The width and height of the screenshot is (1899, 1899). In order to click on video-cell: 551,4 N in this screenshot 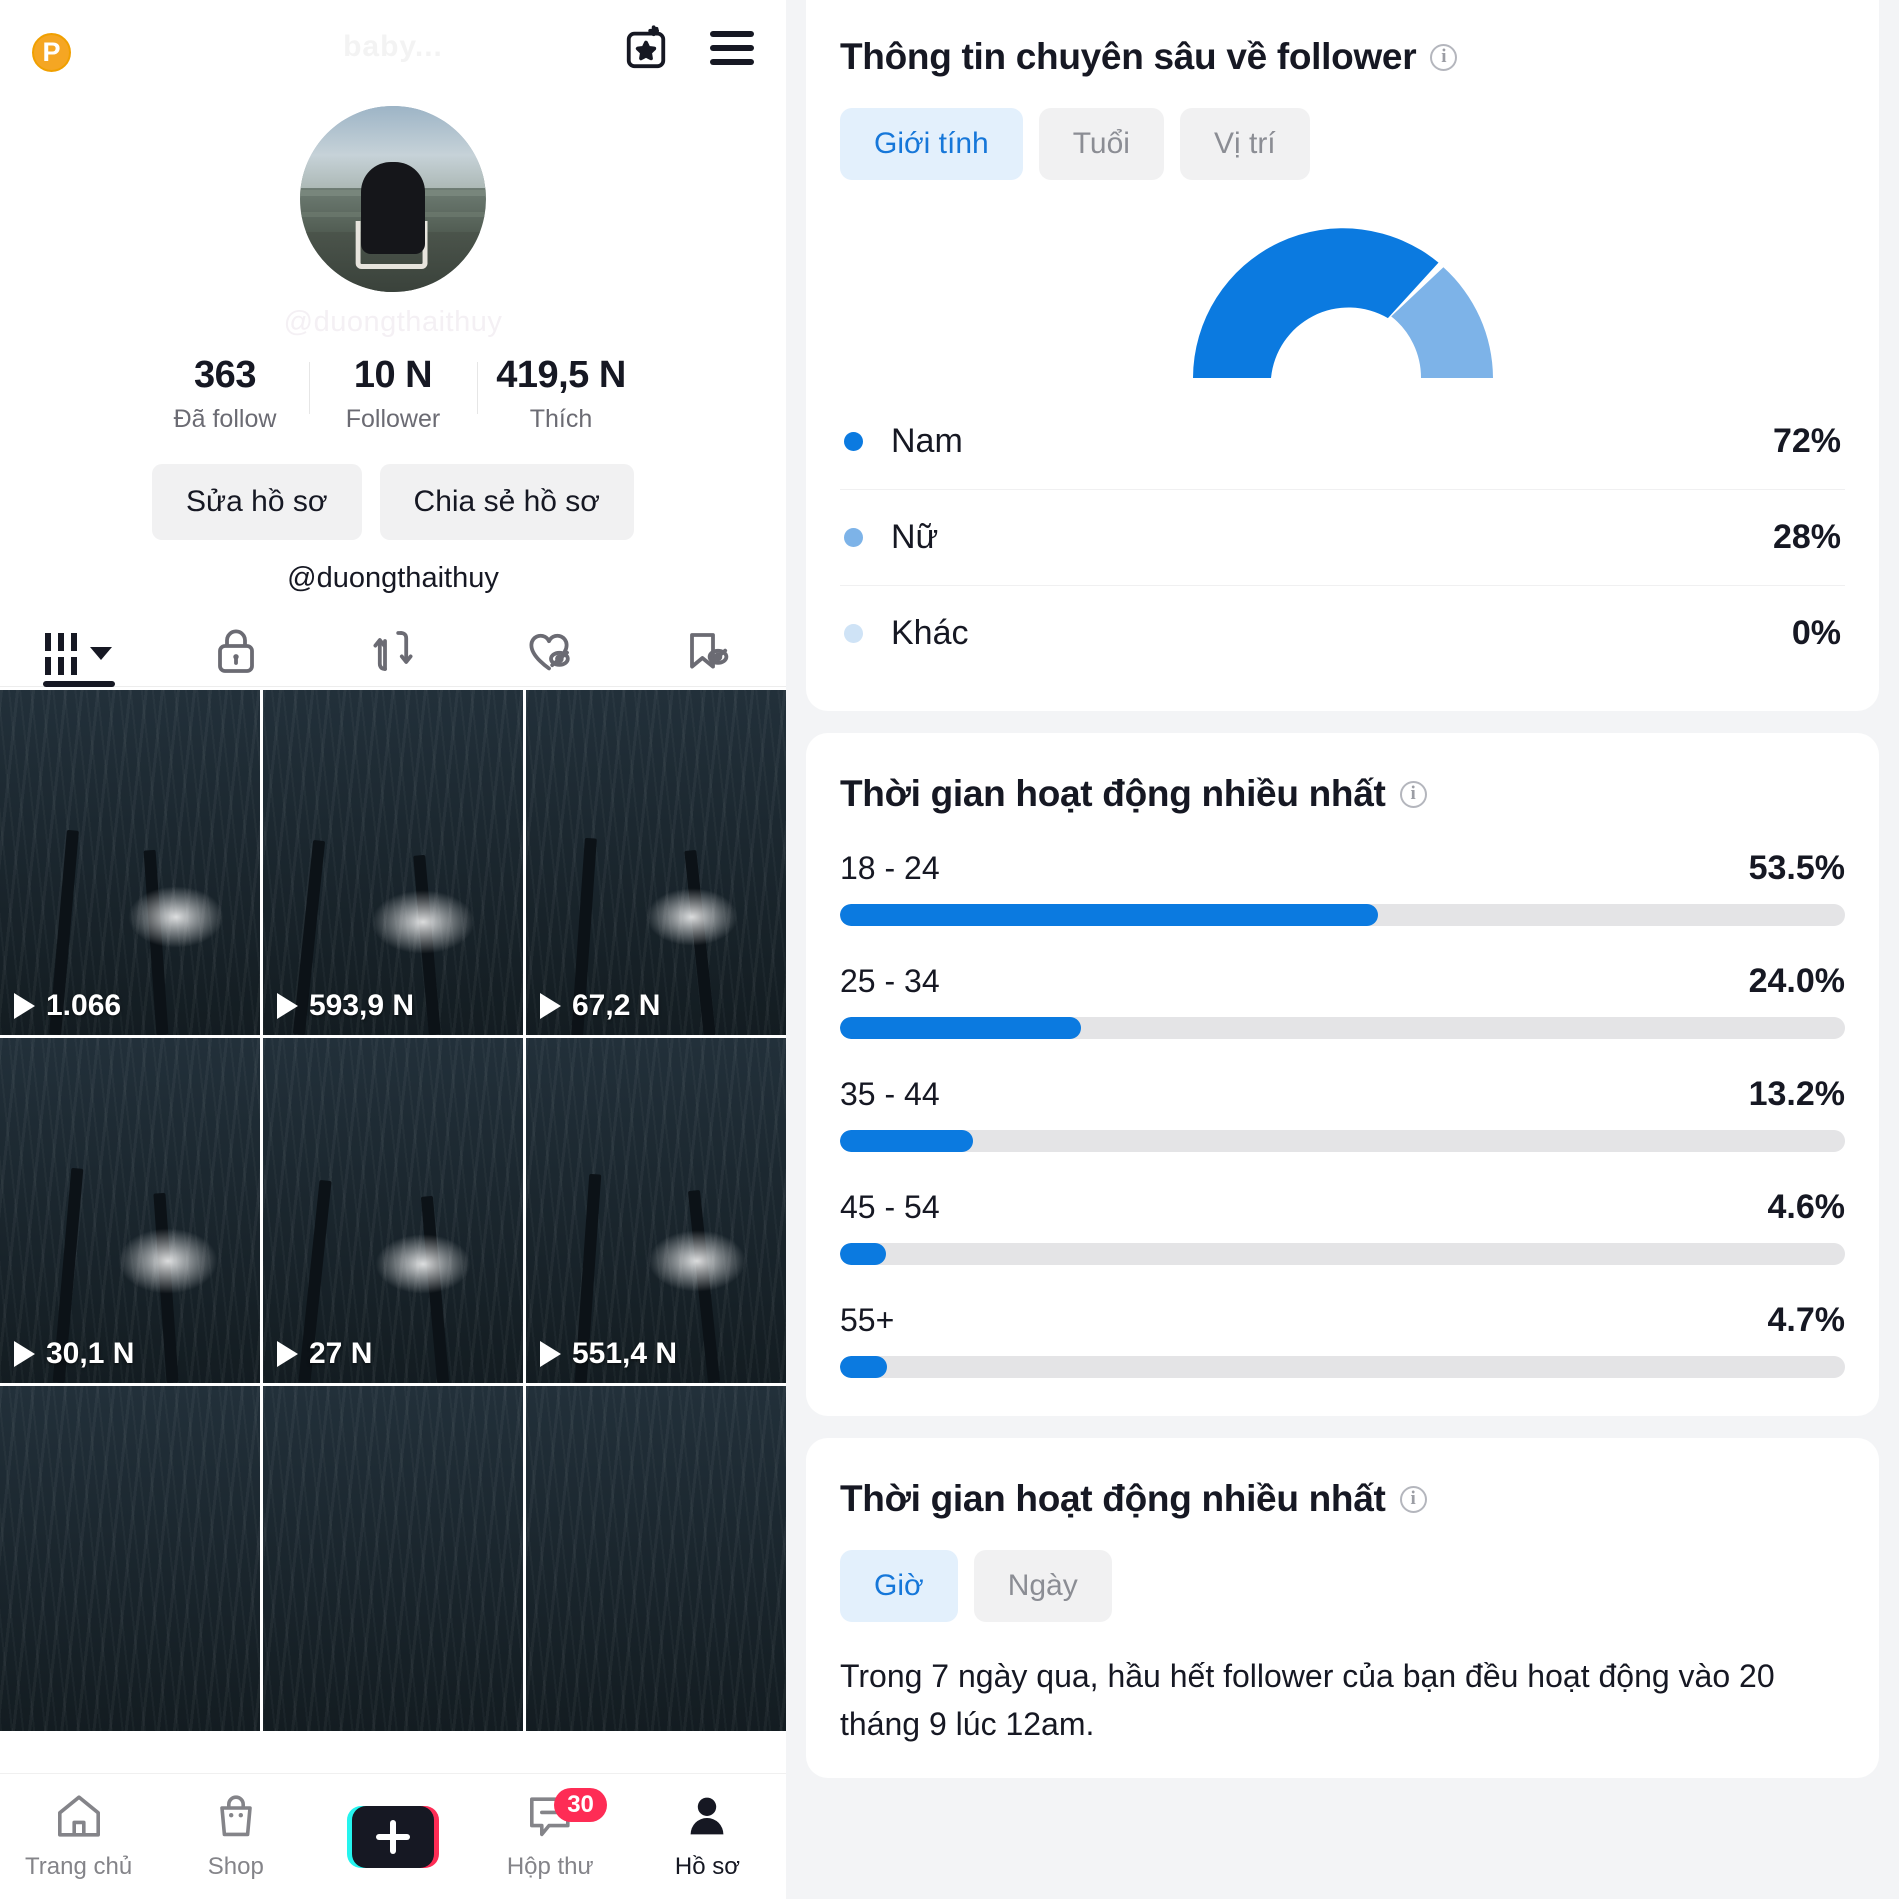, I will do `click(656, 1210)`.